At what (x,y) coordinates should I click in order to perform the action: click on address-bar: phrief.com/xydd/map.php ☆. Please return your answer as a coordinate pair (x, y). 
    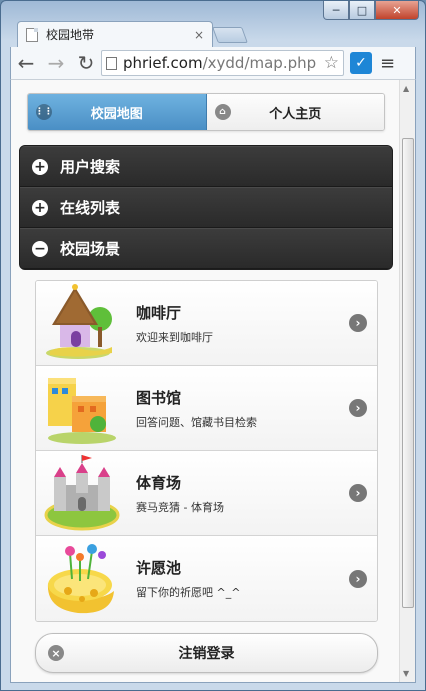
    Looking at the image, I should click on (222, 63).